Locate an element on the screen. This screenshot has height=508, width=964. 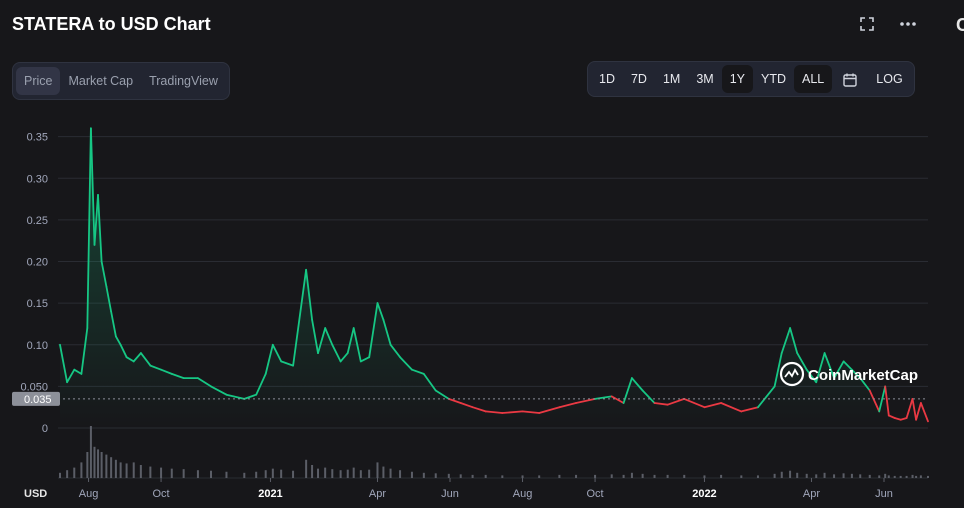
current-price-text: 0.035 is located at coordinates (38, 400).